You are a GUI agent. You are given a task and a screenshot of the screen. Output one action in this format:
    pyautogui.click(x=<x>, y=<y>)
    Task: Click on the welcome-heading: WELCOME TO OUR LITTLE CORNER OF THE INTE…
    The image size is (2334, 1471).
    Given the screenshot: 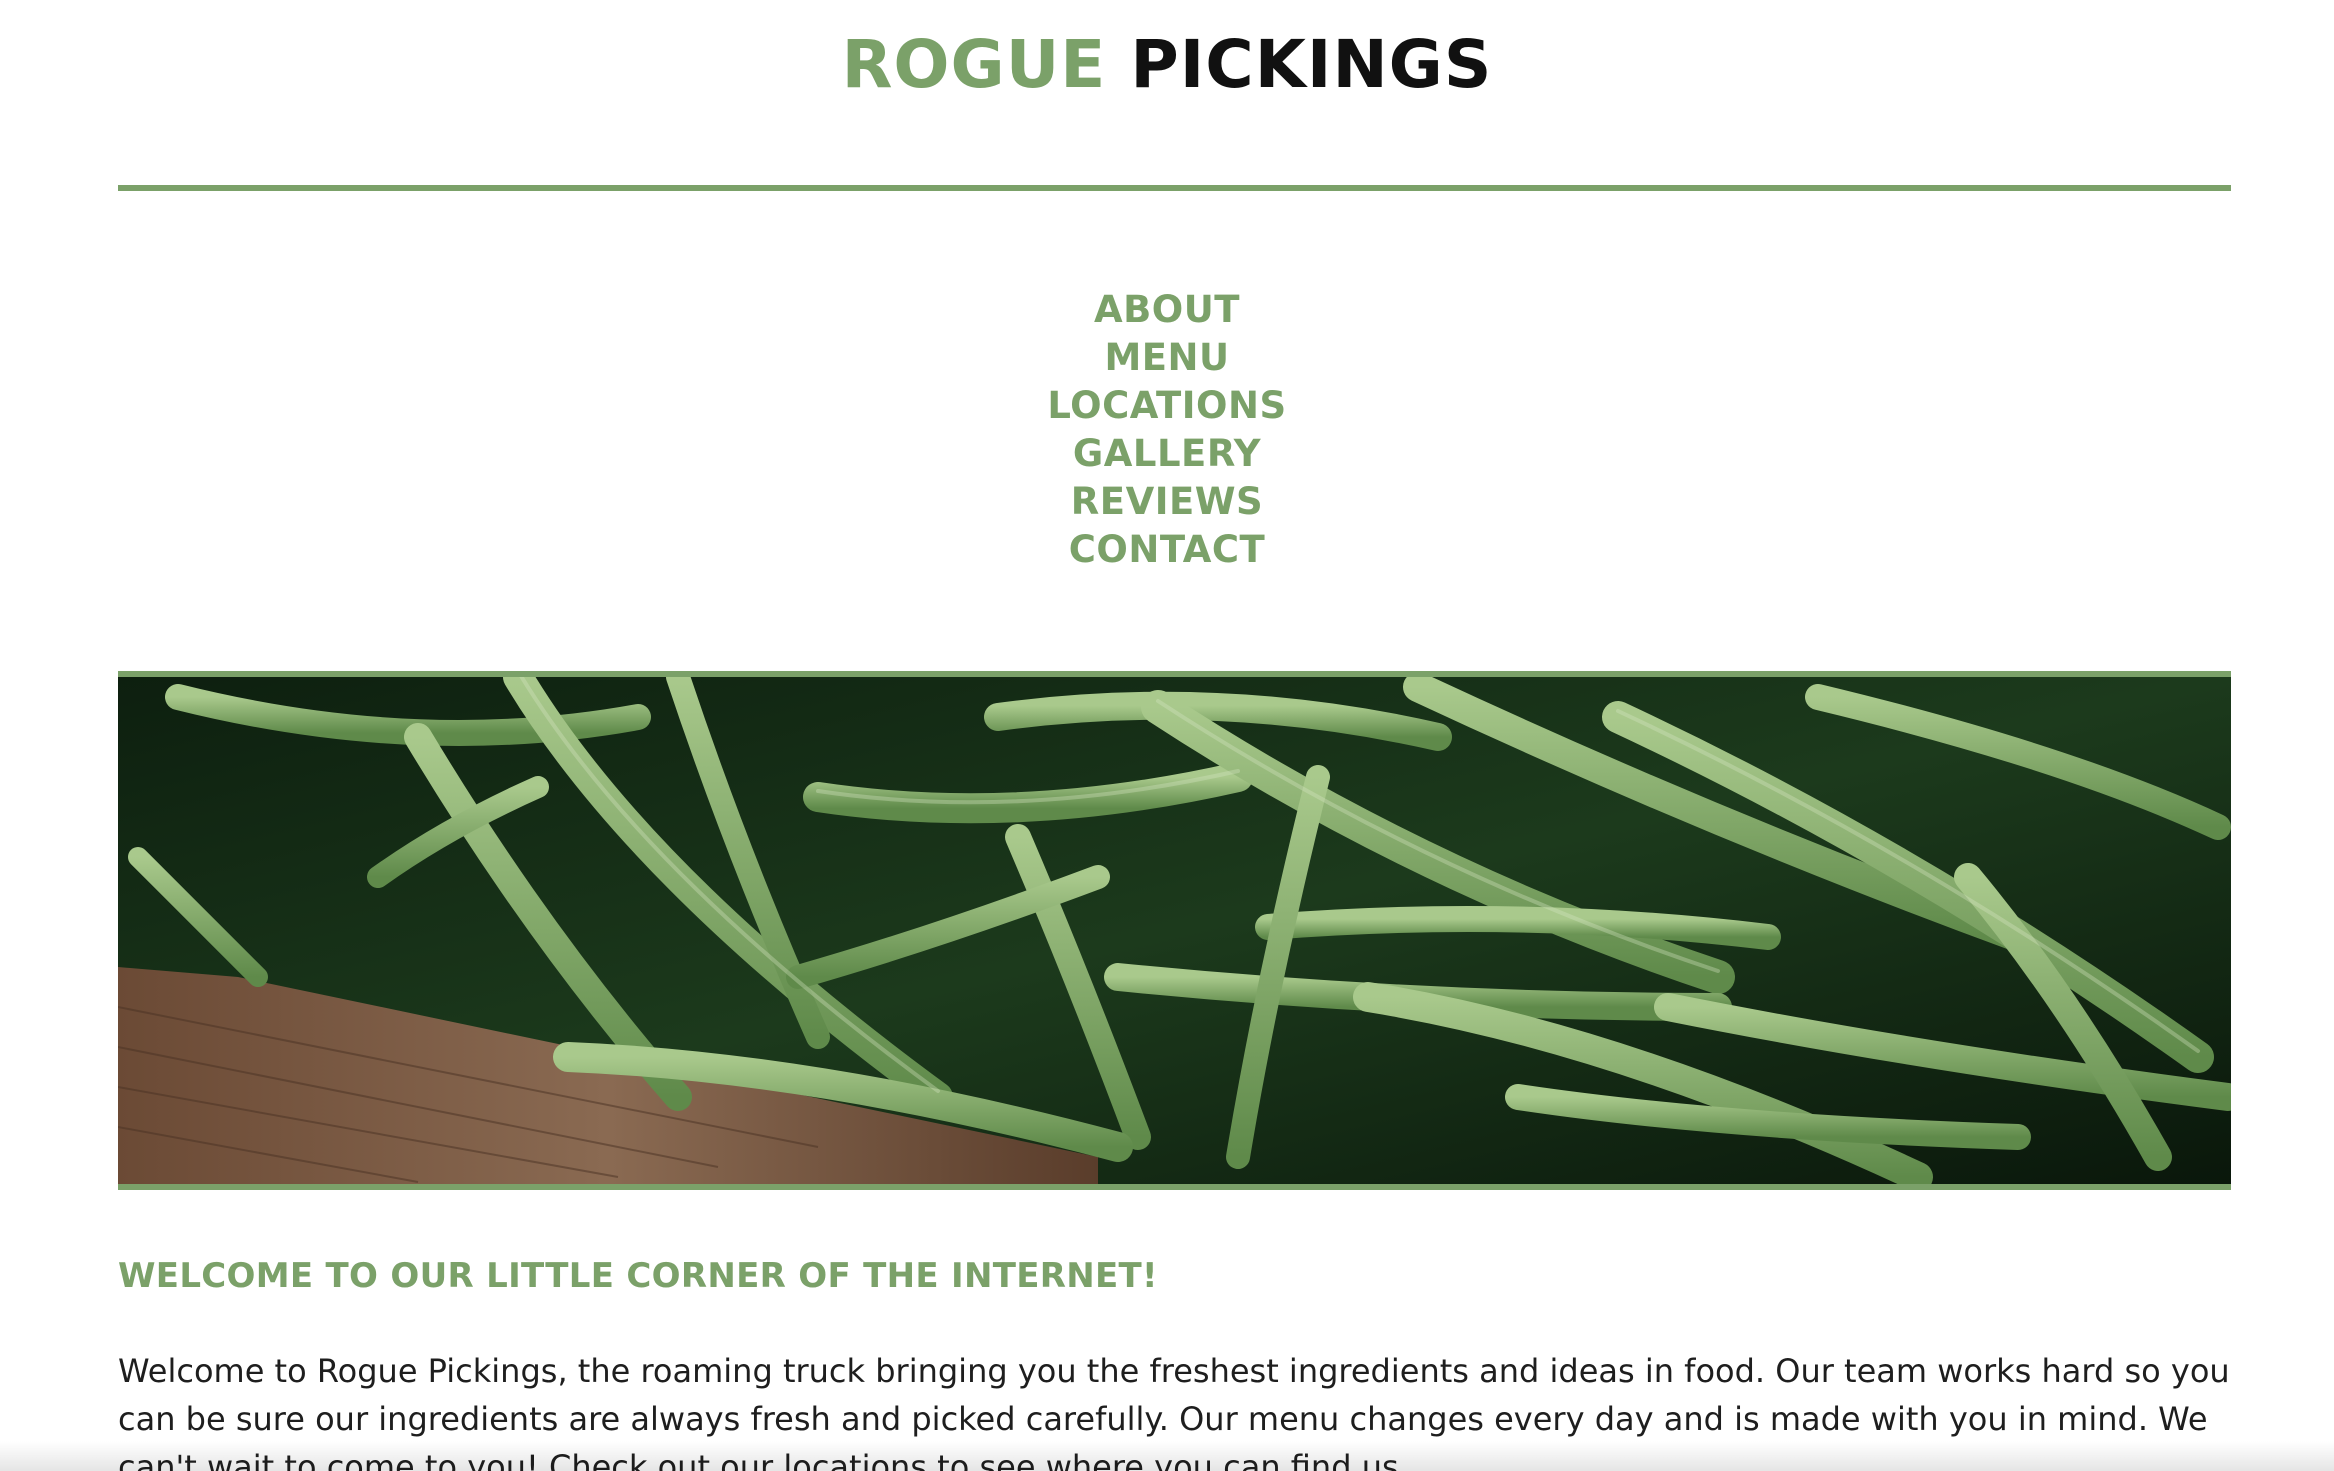 What is the action you would take?
    pyautogui.click(x=638, y=1276)
    